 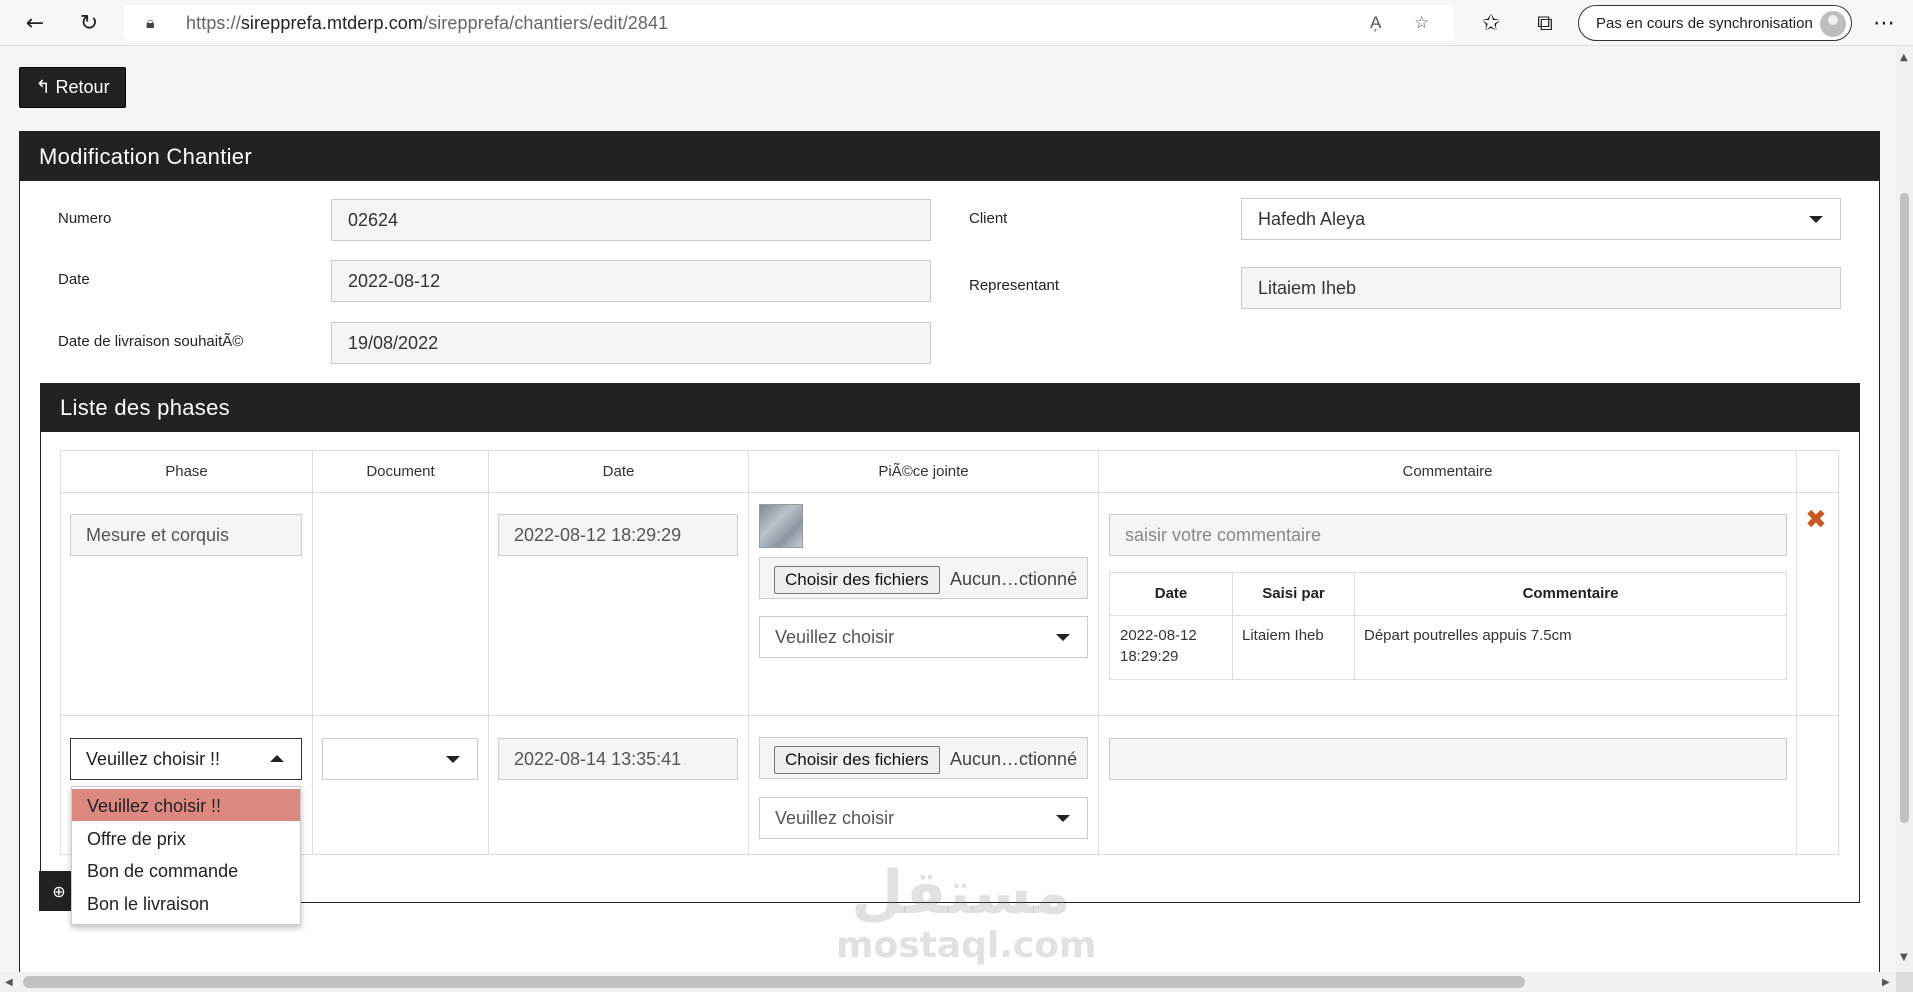 I want to click on column-header-phase: Phase, so click(x=186, y=471).